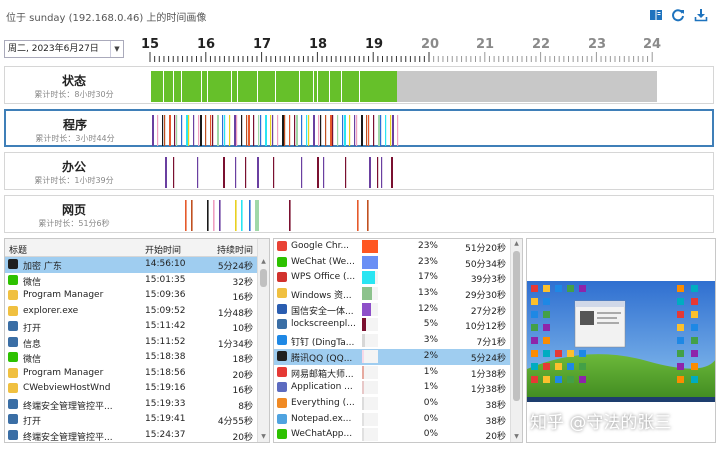  I want to click on table-row: Program Manager 15:09:36 16秒, so click(137, 296).